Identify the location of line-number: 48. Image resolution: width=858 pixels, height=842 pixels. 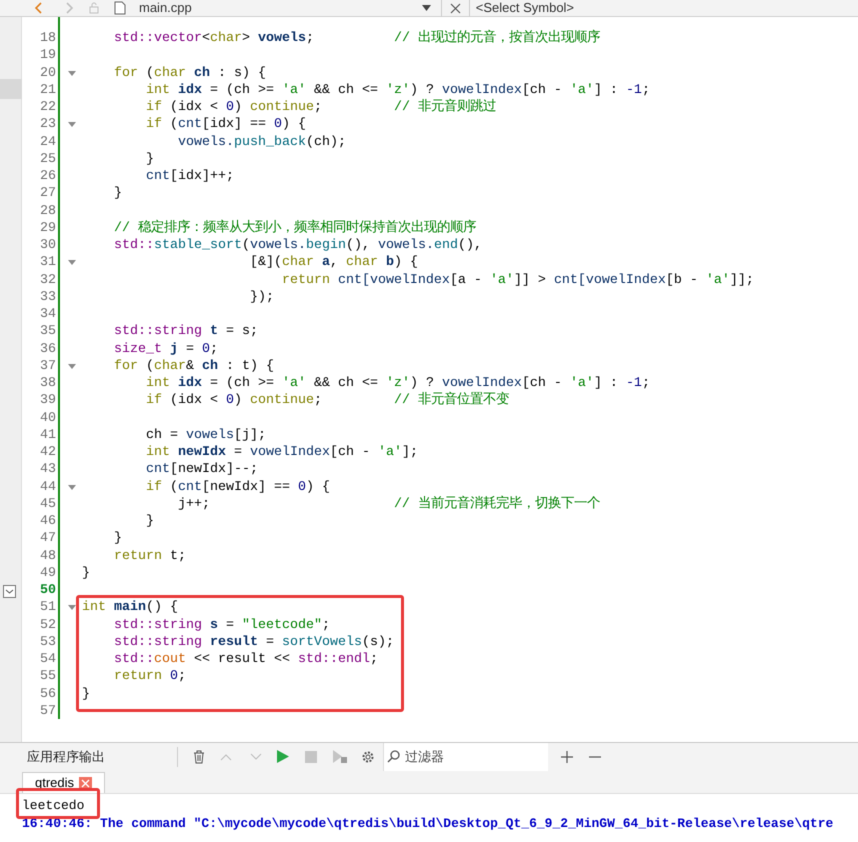
(48, 556).